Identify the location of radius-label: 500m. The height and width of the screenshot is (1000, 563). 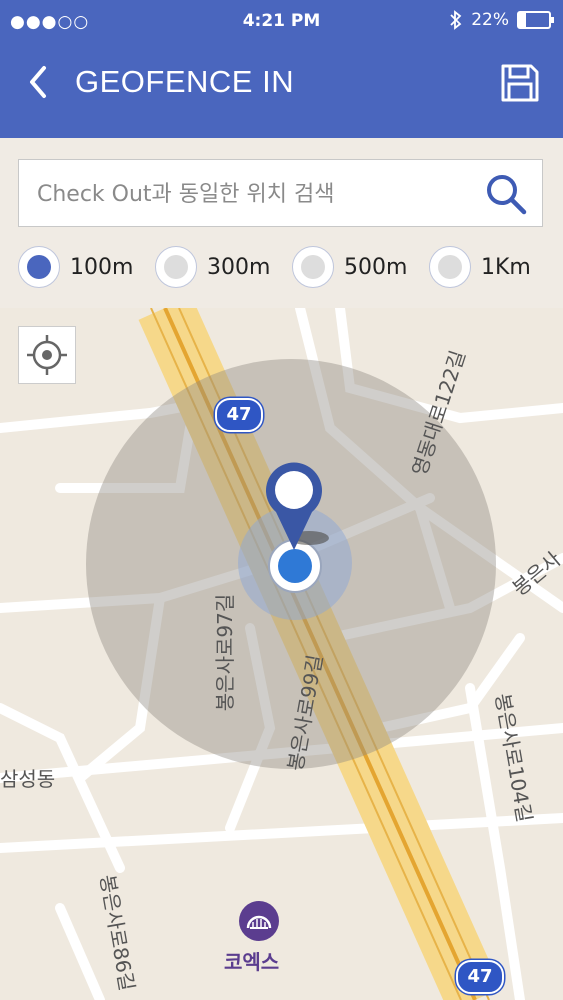
(376, 267).